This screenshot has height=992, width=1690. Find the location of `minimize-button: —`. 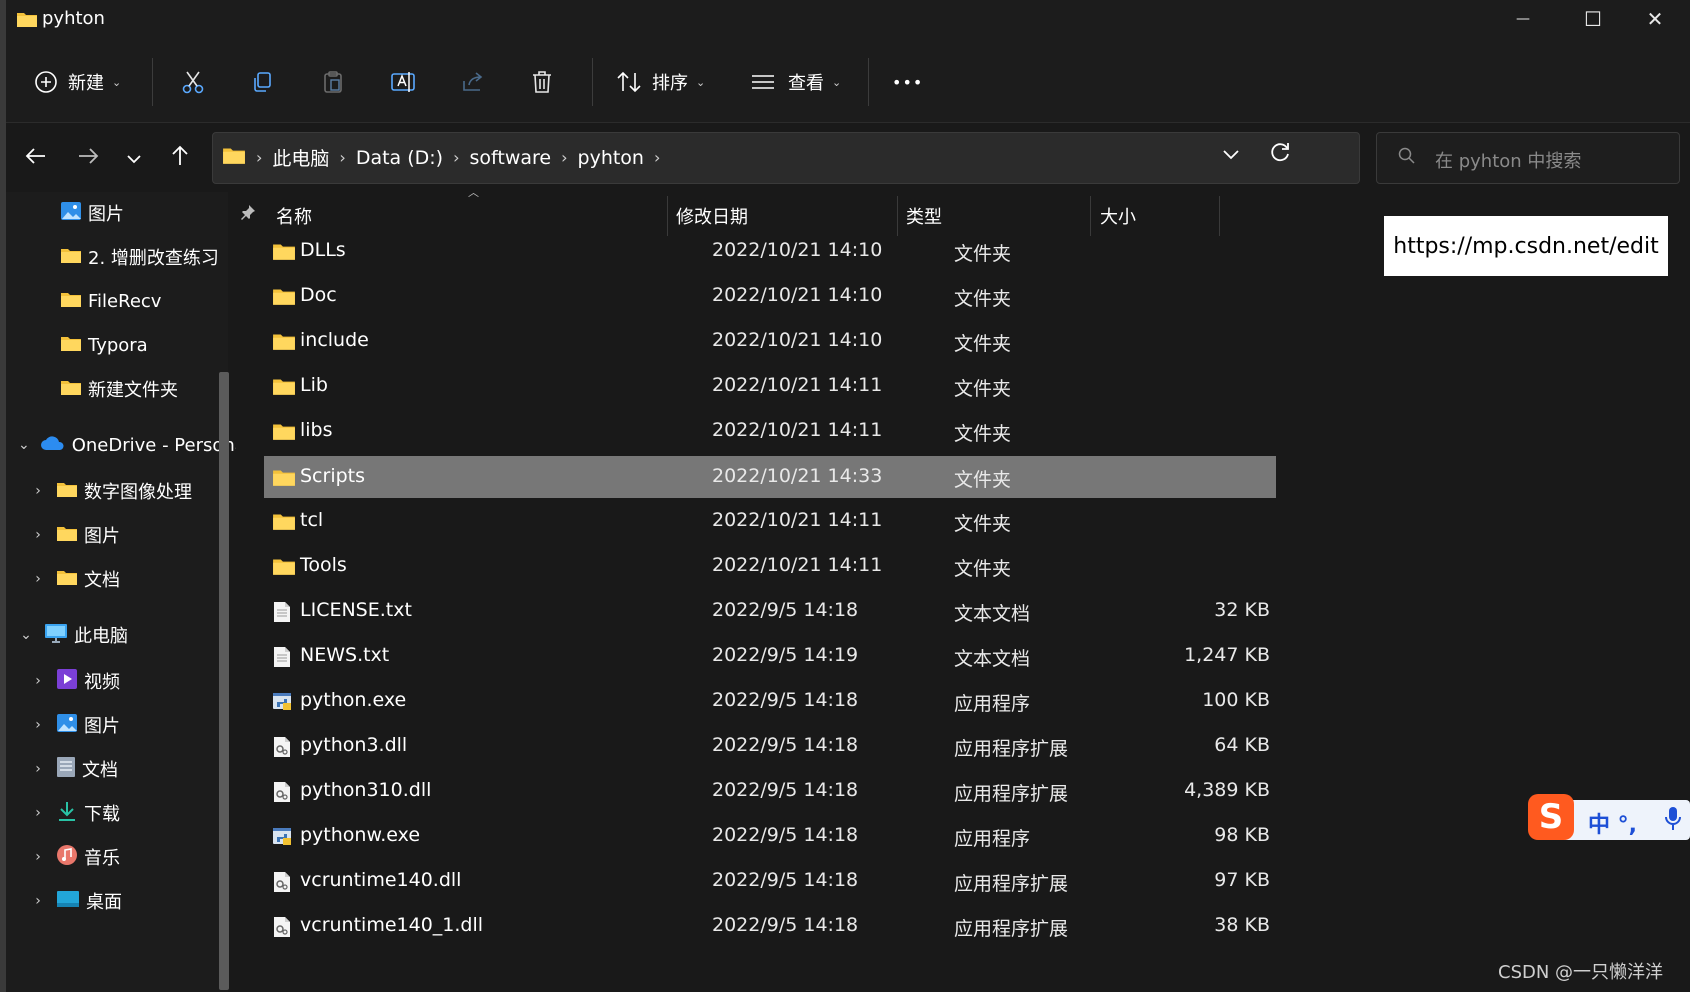

minimize-button: — is located at coordinates (1523, 19).